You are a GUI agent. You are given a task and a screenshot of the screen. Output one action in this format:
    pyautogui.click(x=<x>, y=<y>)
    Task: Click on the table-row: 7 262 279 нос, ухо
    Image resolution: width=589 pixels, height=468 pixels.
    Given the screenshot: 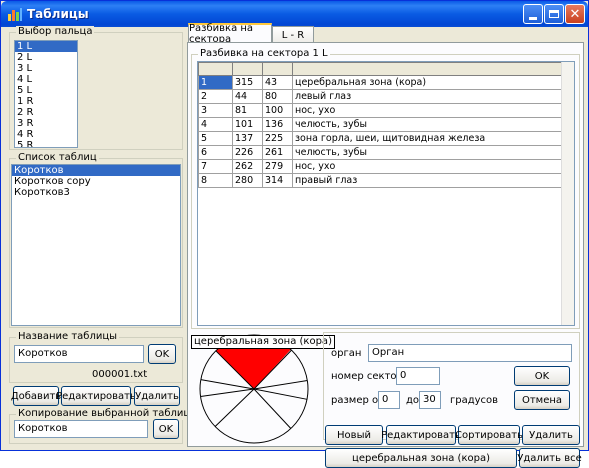 What is the action you would take?
    pyautogui.click(x=380, y=166)
    